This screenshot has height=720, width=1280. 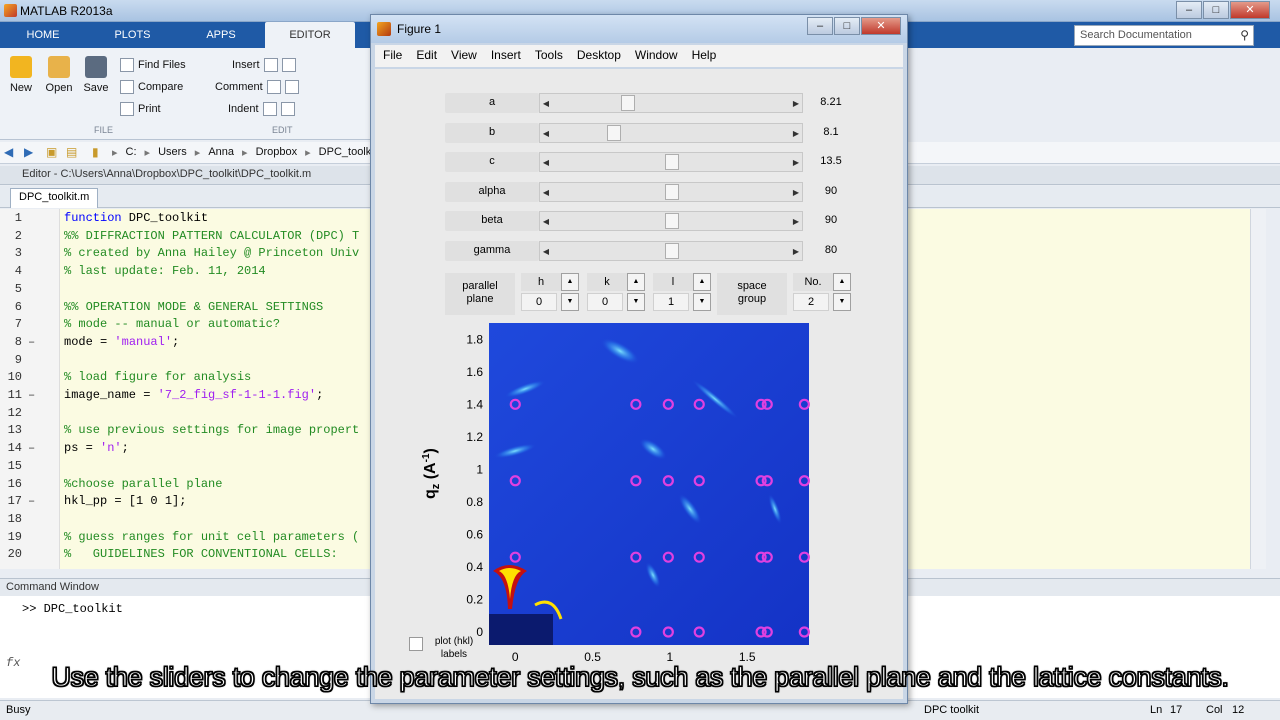 I want to click on editor-scrollbar, so click(x=1258, y=389).